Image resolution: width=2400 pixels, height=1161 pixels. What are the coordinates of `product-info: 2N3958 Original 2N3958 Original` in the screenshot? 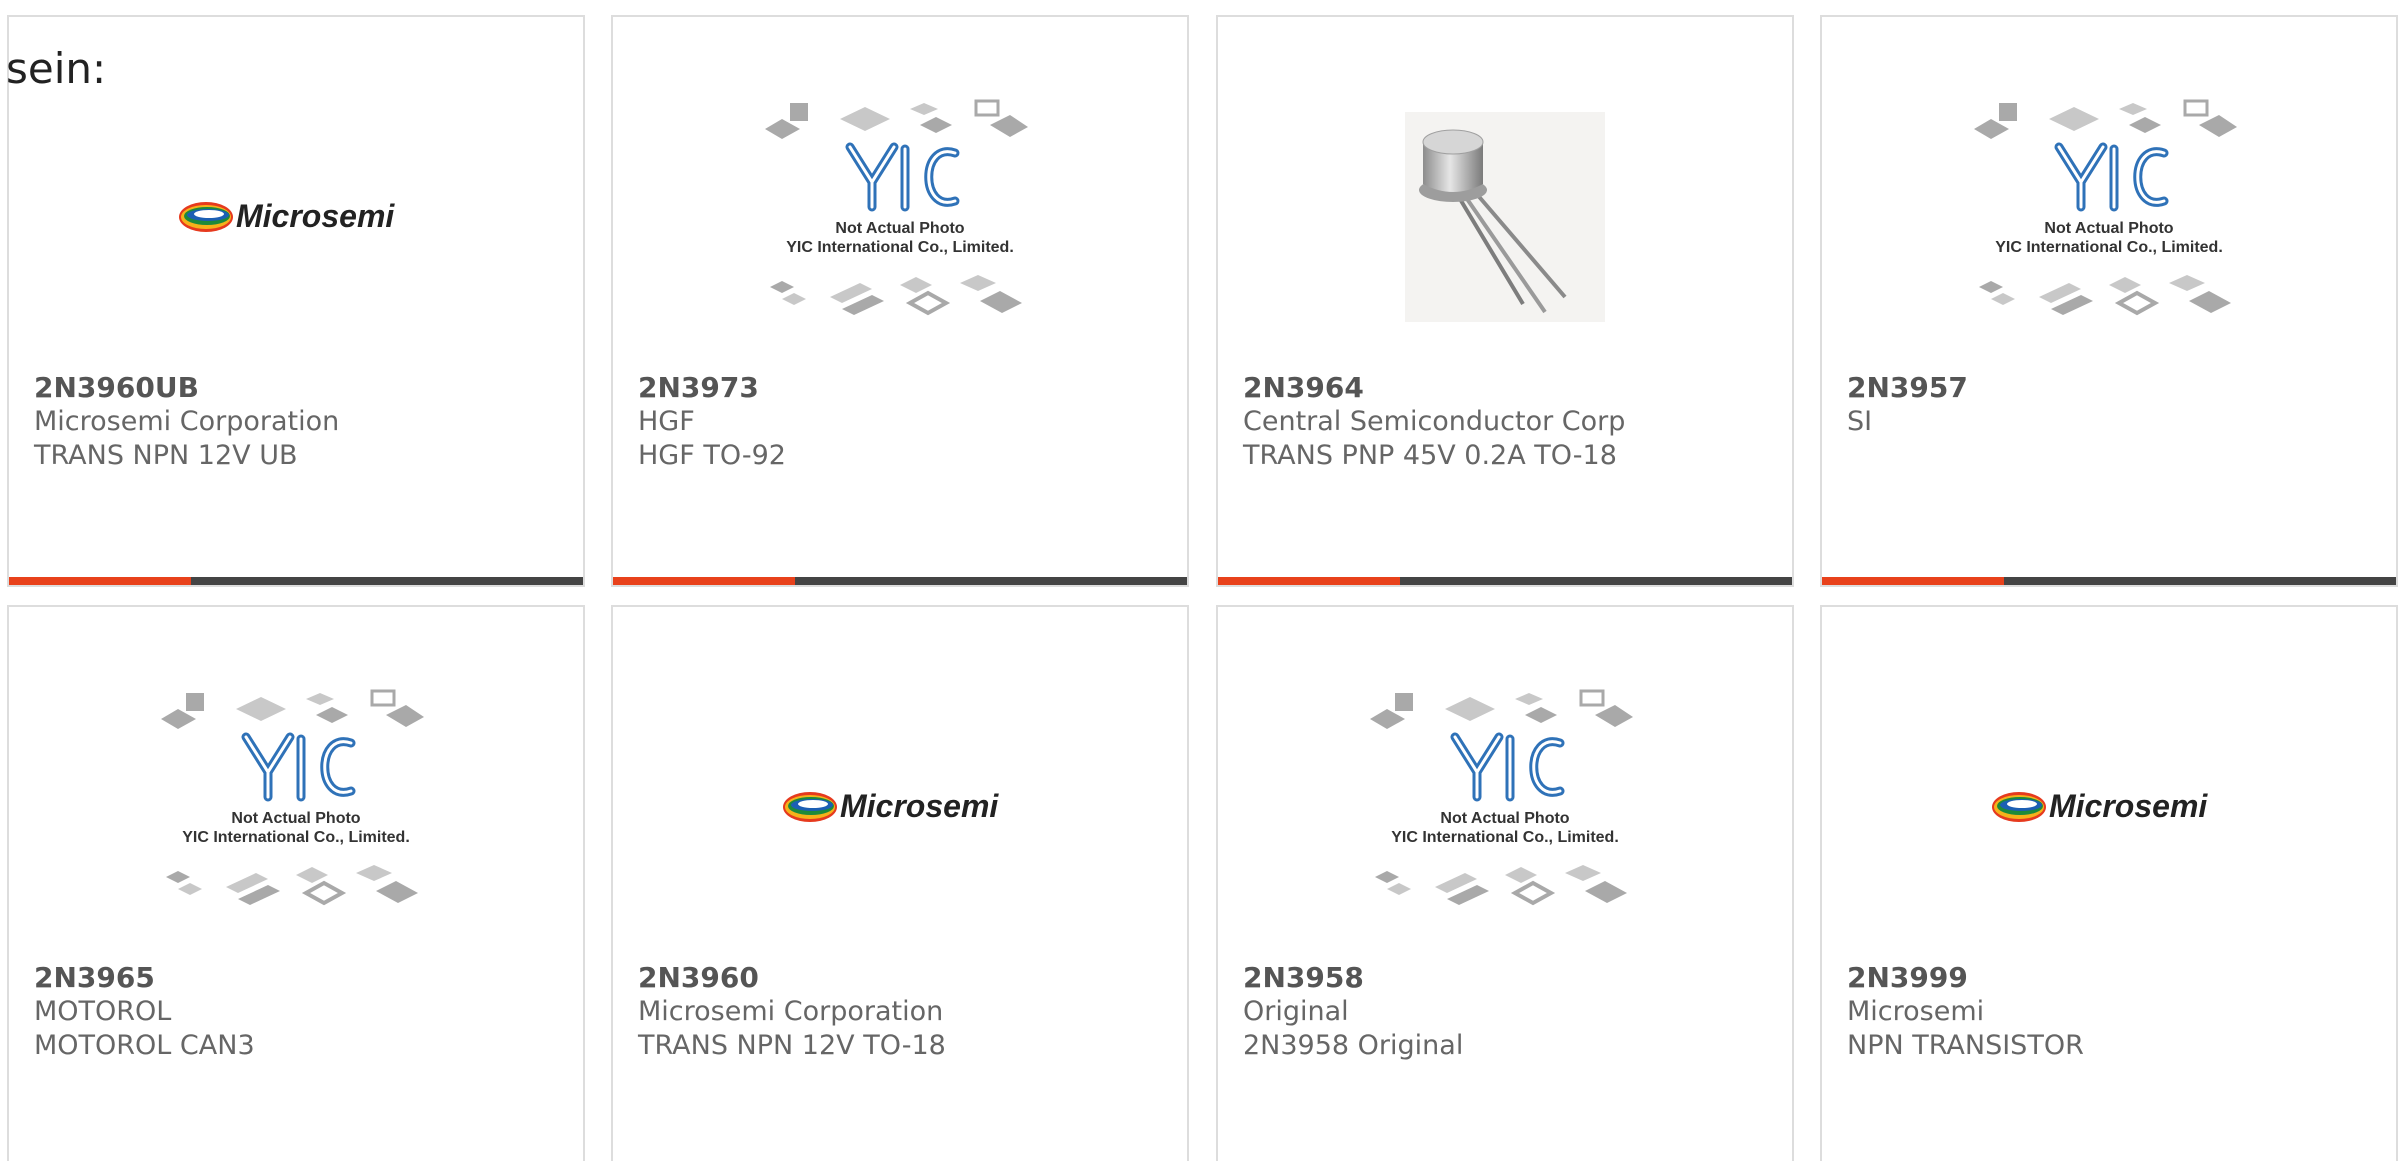 It's located at (1512, 1012).